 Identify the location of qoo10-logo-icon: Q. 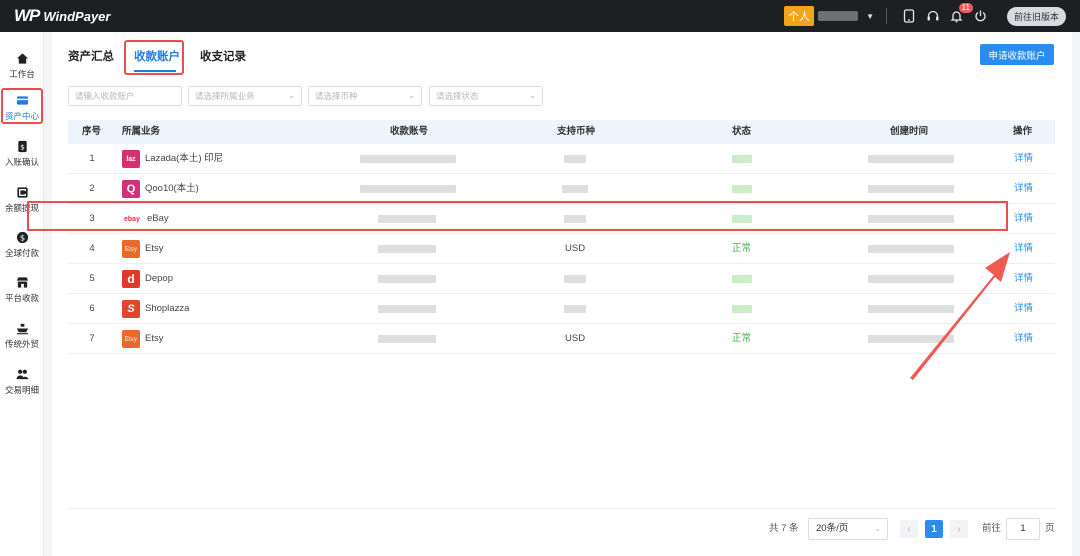
(131, 189).